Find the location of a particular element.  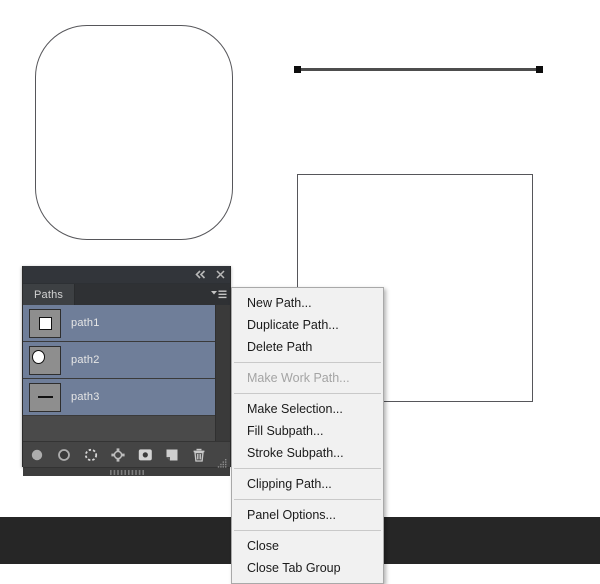

filled-circle-icon is located at coordinates (37, 455).